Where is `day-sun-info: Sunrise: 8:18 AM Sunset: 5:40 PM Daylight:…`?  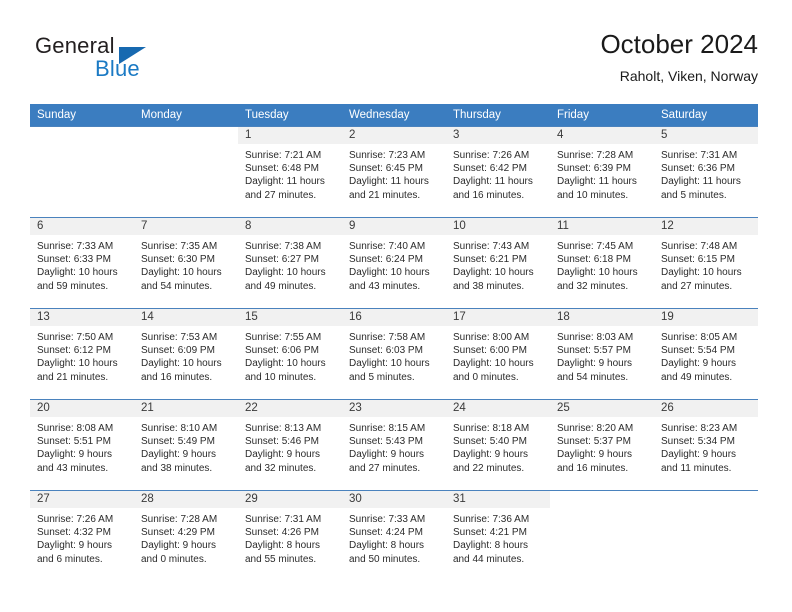 day-sun-info: Sunrise: 8:18 AM Sunset: 5:40 PM Daylight:… is located at coordinates (498, 446).